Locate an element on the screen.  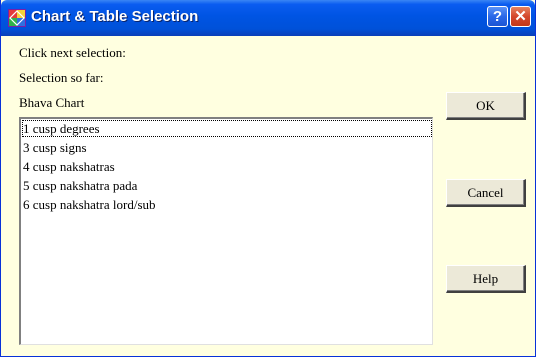
ok-button: OK is located at coordinates (486, 106).